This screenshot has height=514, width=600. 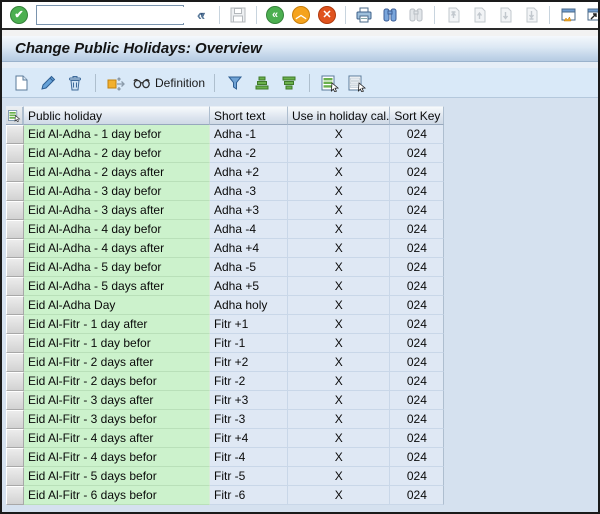 I want to click on cell-public-holiday: Eid Al-Adha - 4 days after, so click(x=117, y=248).